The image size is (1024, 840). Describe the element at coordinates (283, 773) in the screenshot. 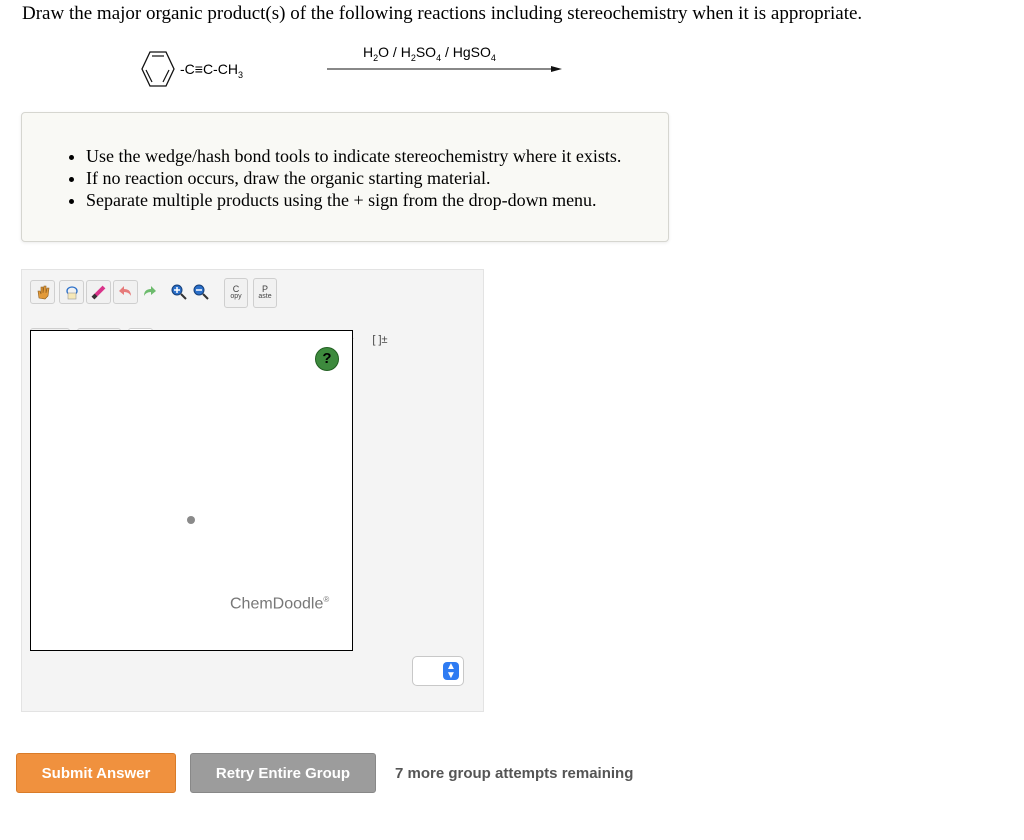

I see `retry-group-button: Retry Entire Group` at that location.